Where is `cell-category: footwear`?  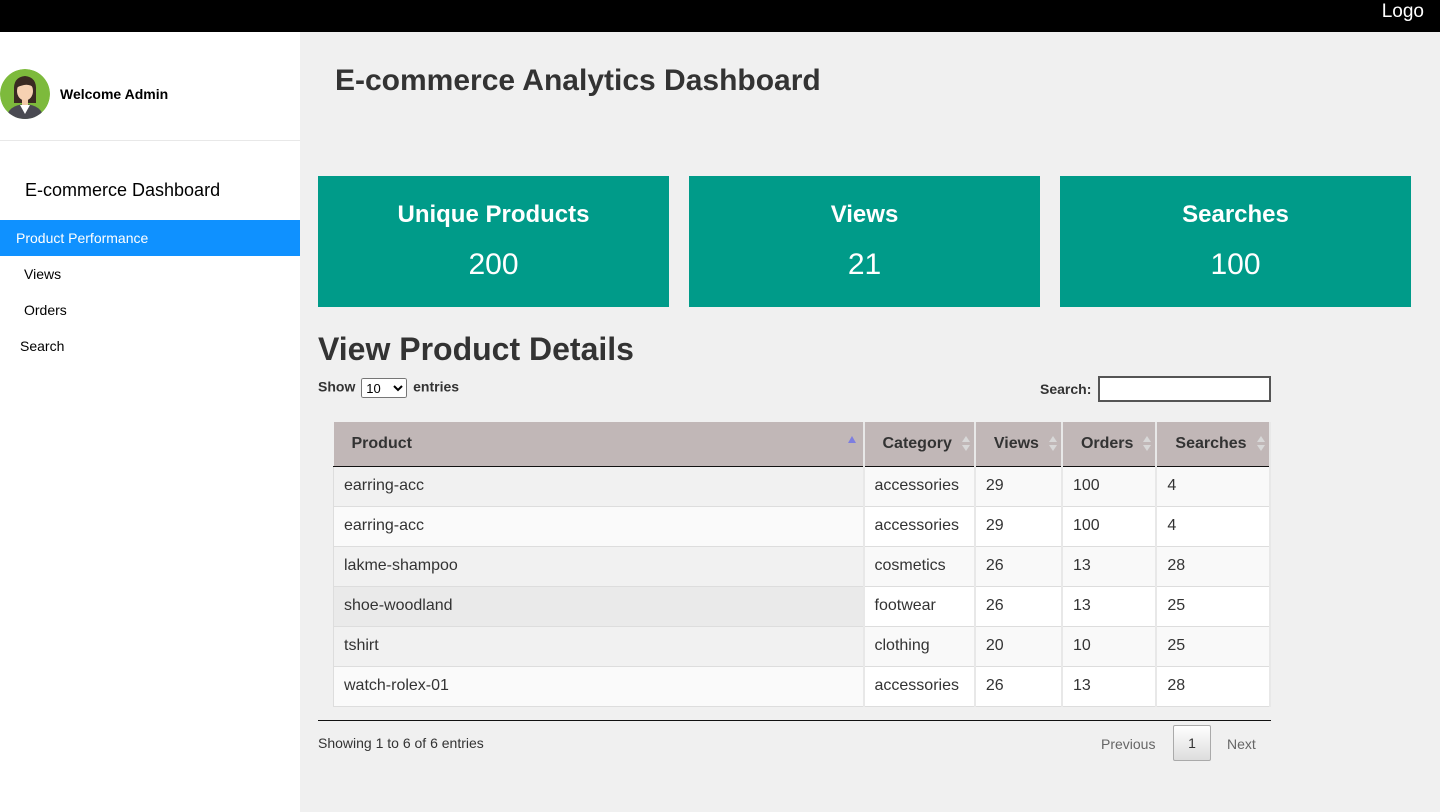
cell-category: footwear is located at coordinates (919, 606).